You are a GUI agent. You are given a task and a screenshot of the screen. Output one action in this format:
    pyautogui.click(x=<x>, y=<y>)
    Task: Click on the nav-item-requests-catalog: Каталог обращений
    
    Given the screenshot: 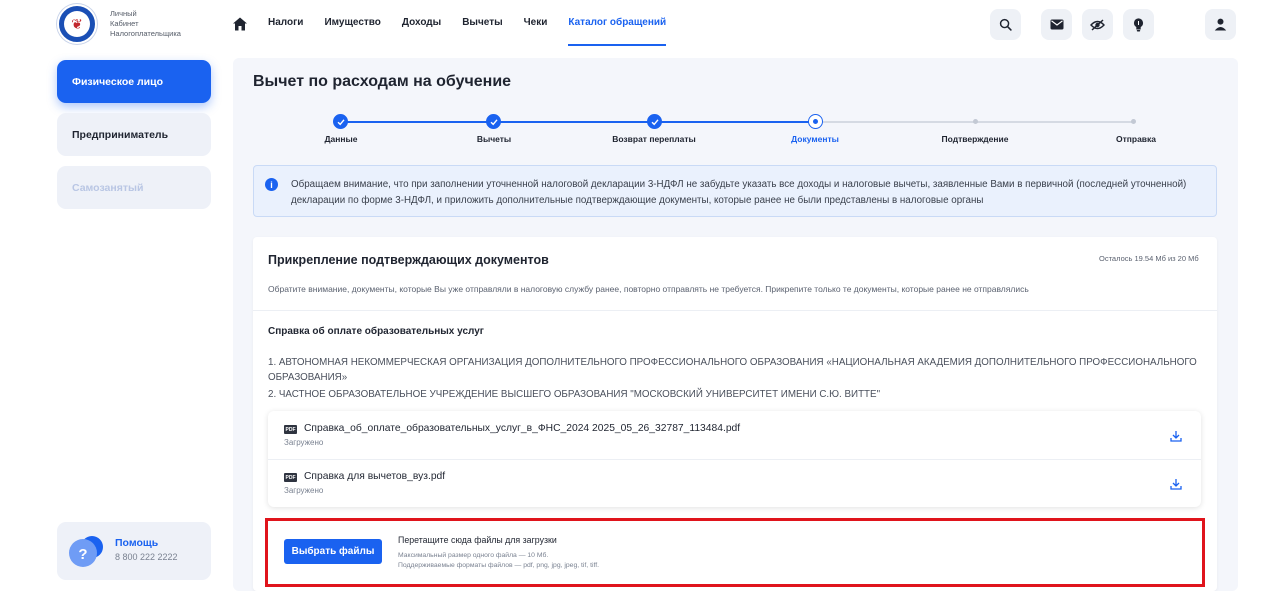 What is the action you would take?
    pyautogui.click(x=617, y=24)
    